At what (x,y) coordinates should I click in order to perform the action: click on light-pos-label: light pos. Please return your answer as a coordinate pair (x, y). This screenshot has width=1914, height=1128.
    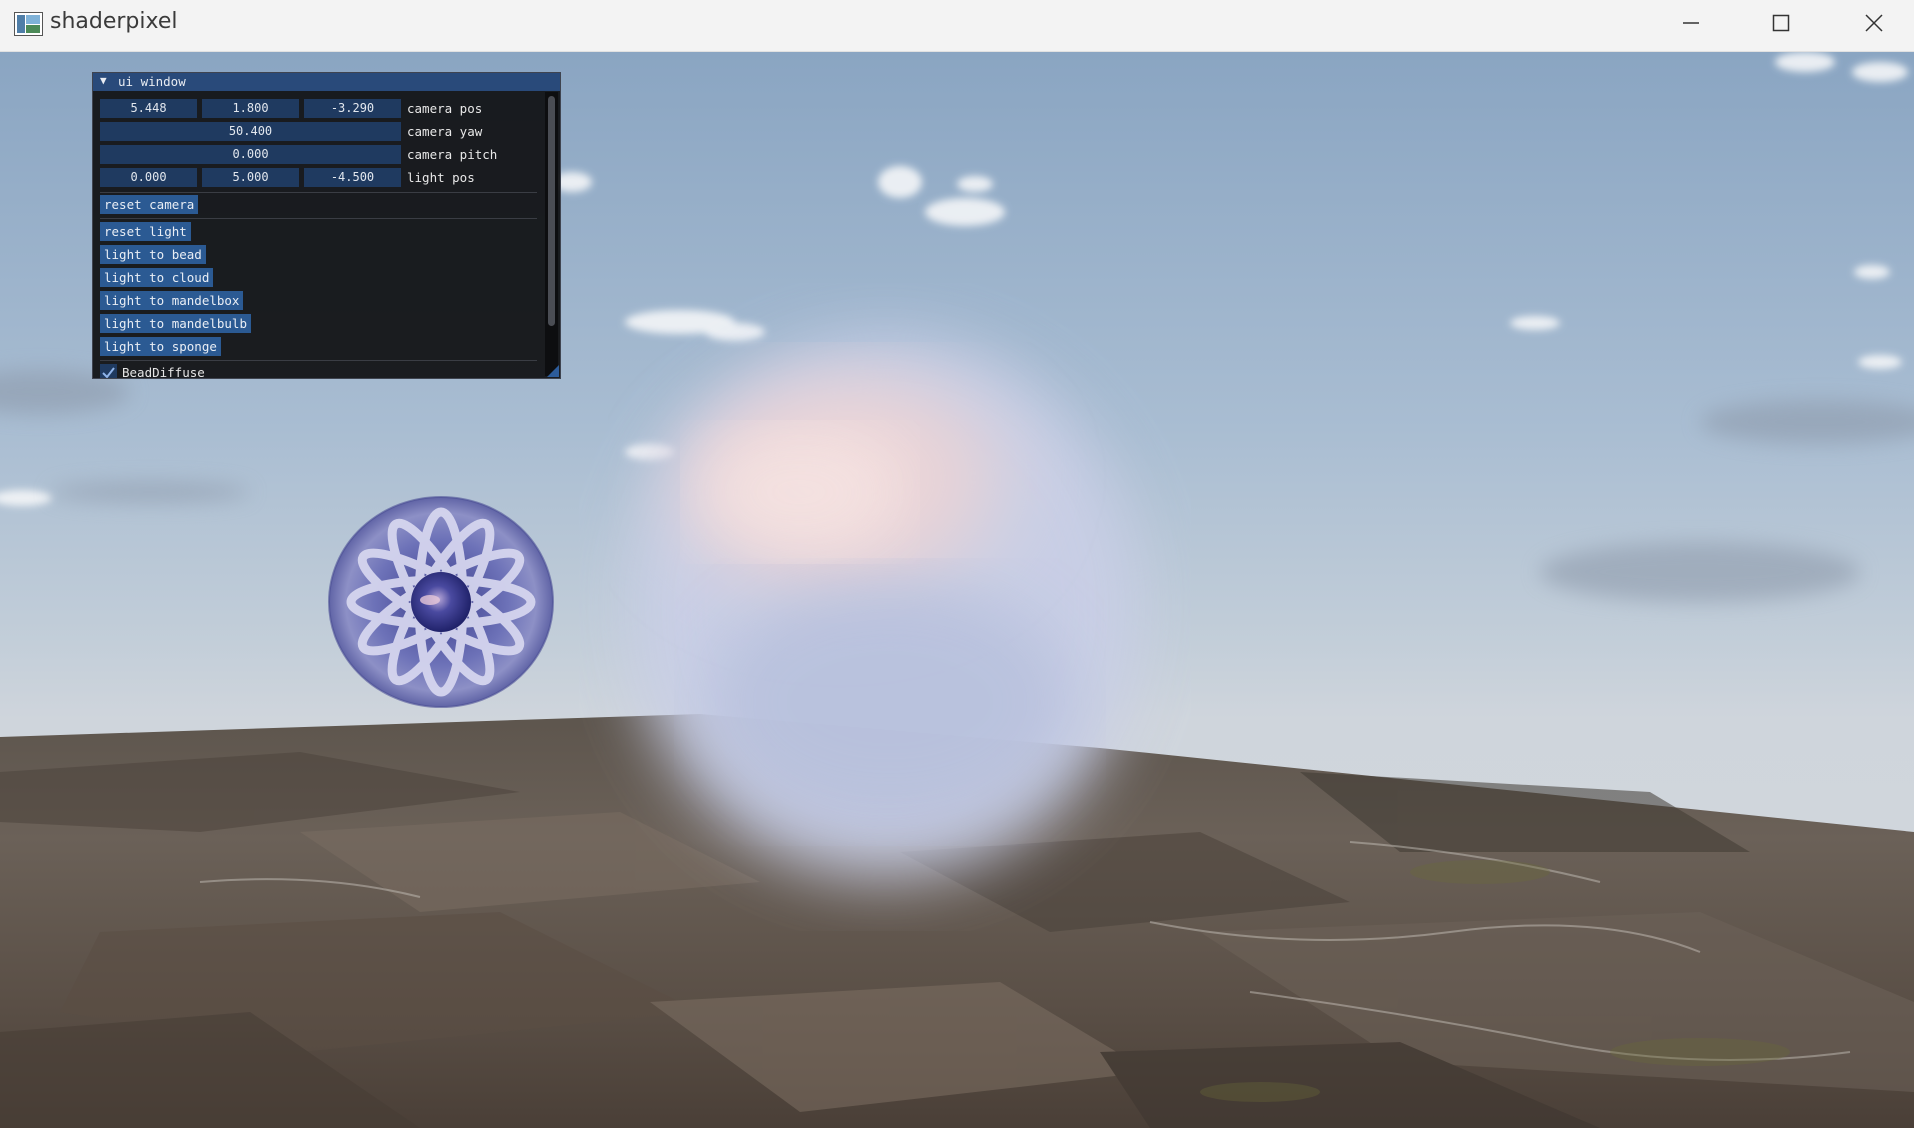
    Looking at the image, I should click on (441, 177).